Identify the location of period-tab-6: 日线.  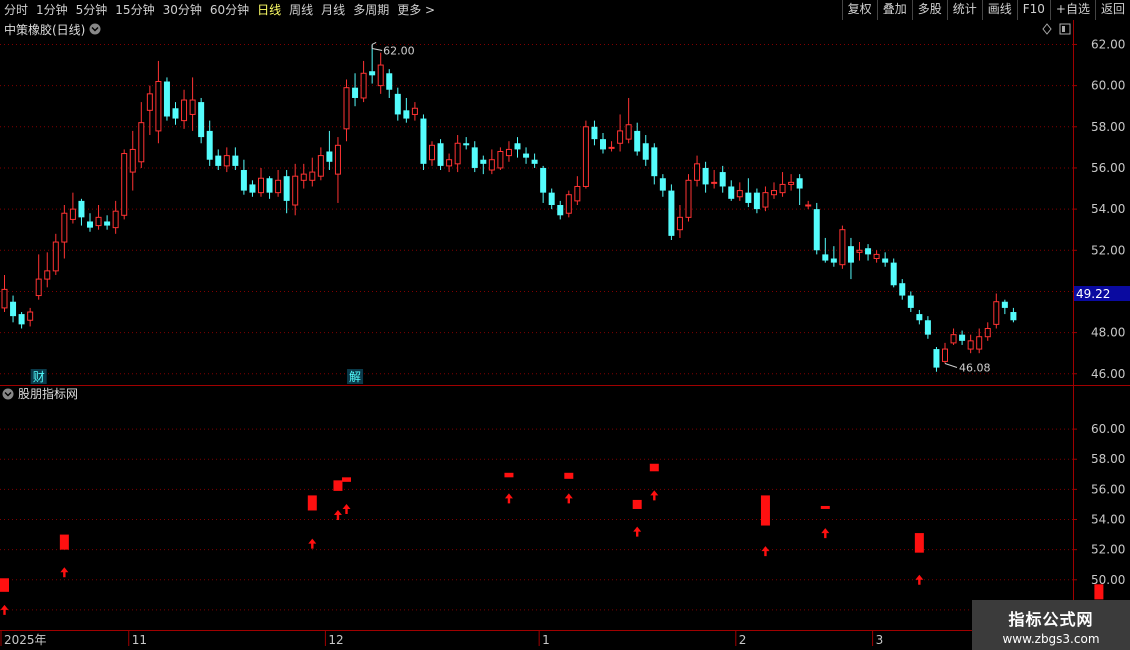
(269, 10).